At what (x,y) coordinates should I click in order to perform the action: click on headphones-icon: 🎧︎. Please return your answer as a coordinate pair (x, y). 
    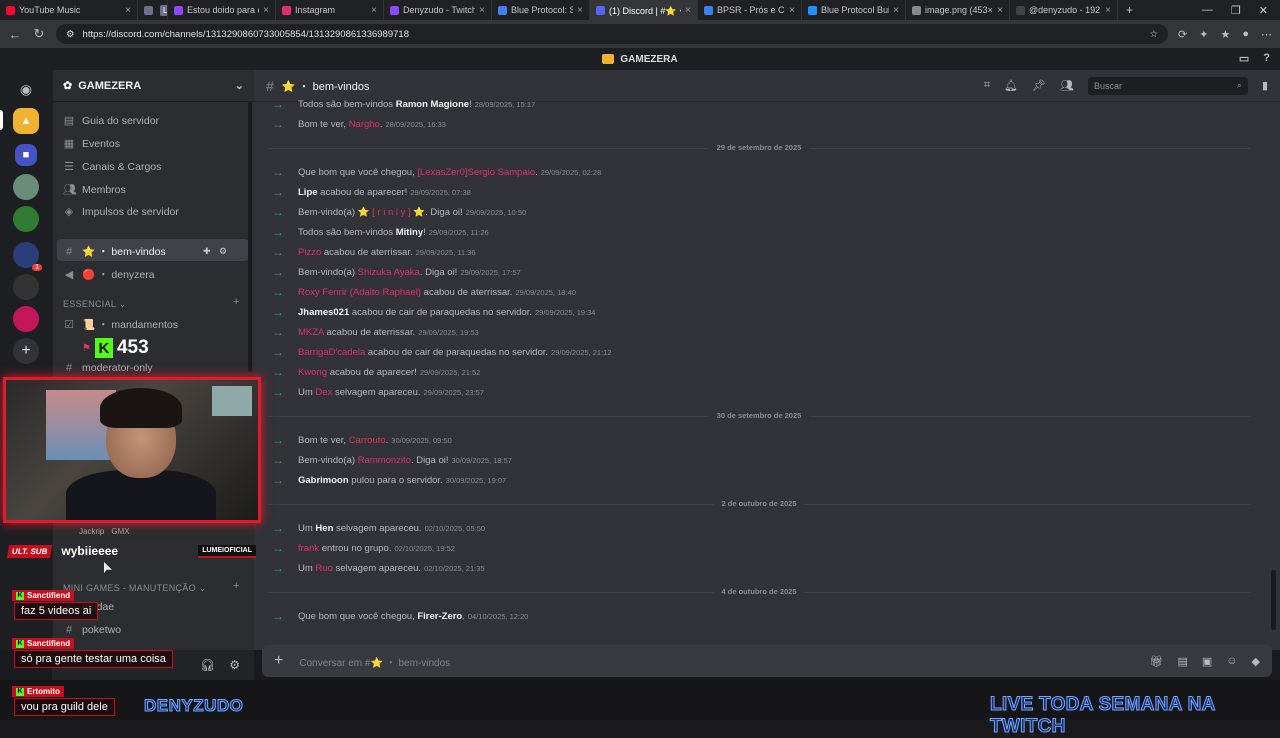
    Looking at the image, I should click on (207, 665).